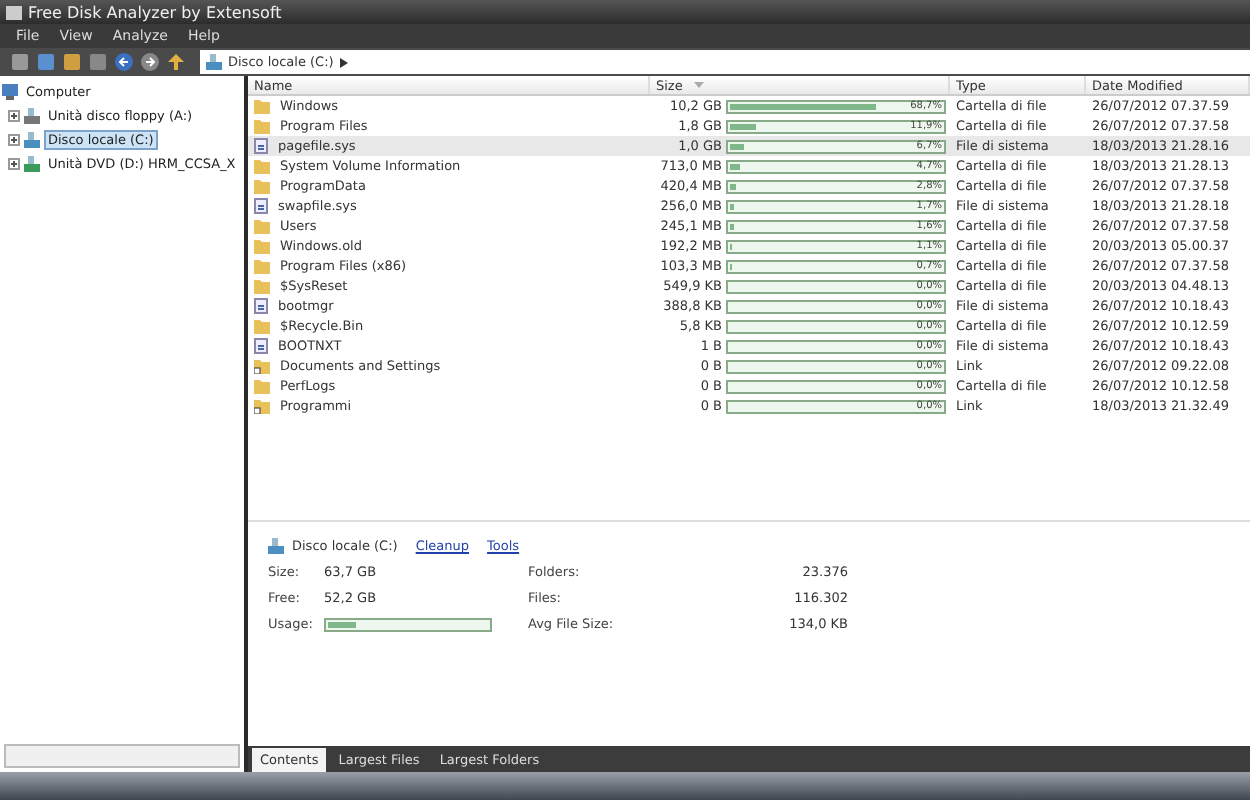  Describe the element at coordinates (14, 12) in the screenshot. I see `app-icon` at that location.